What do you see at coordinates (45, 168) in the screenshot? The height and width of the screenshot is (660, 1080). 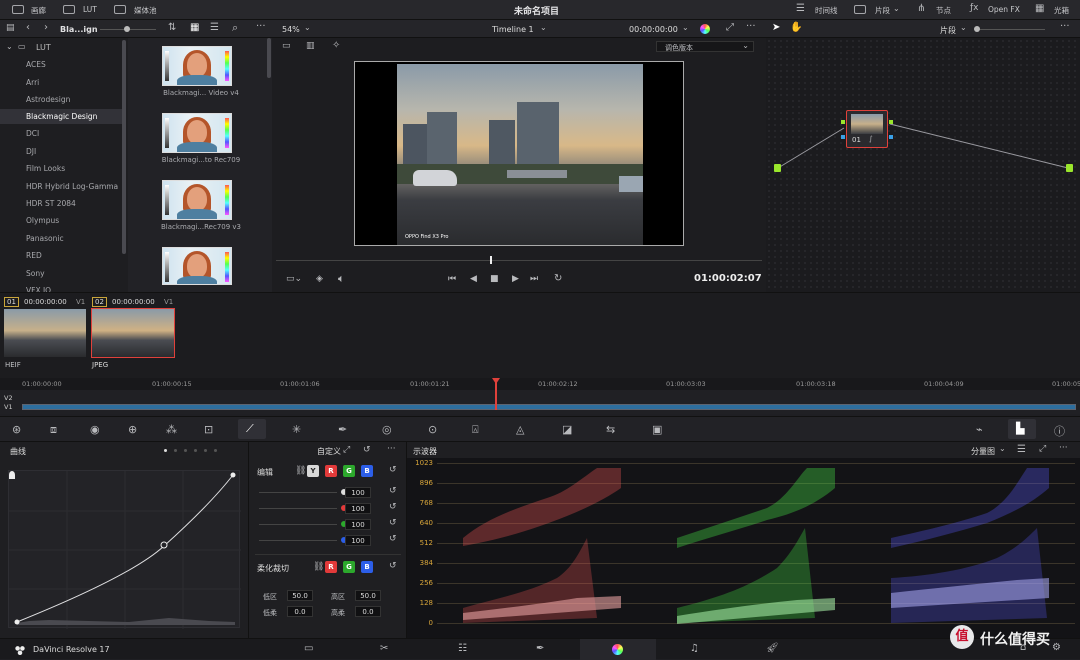 I see `lut-item: Film Looks` at bounding box center [45, 168].